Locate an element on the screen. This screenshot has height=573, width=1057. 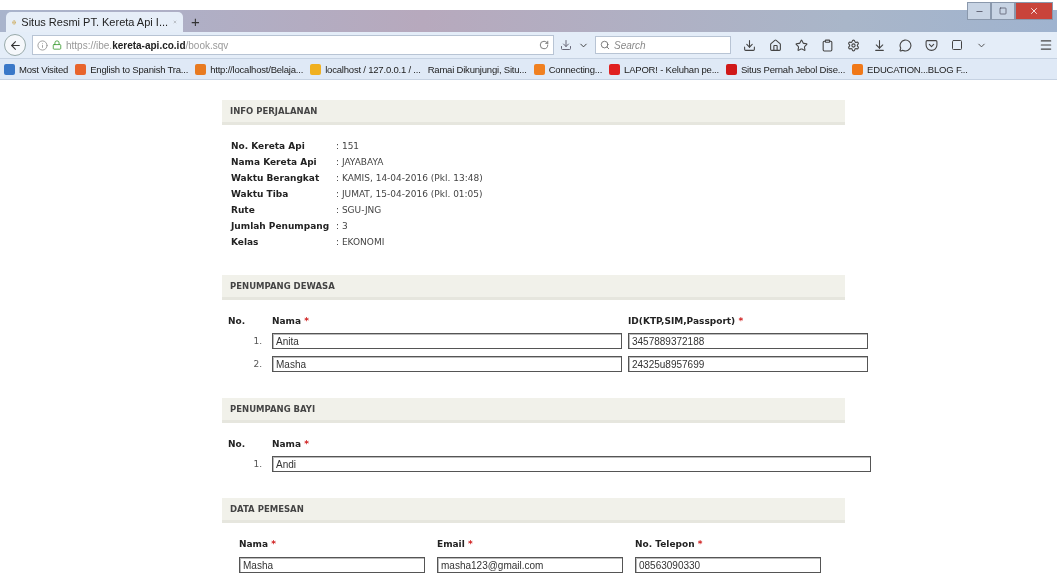
pocket-icon is located at coordinates (931, 45).